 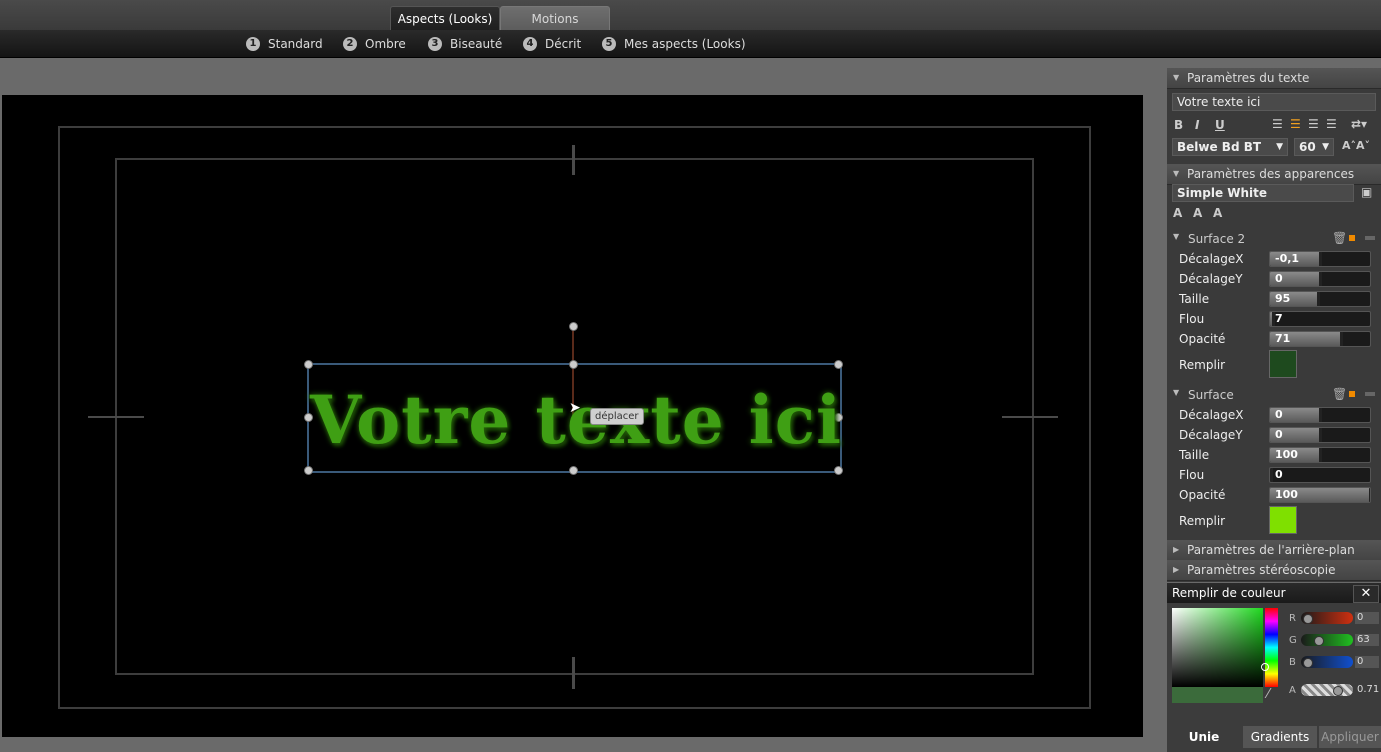 I want to click on text-content-input: Votre texte ici, so click(x=1274, y=102).